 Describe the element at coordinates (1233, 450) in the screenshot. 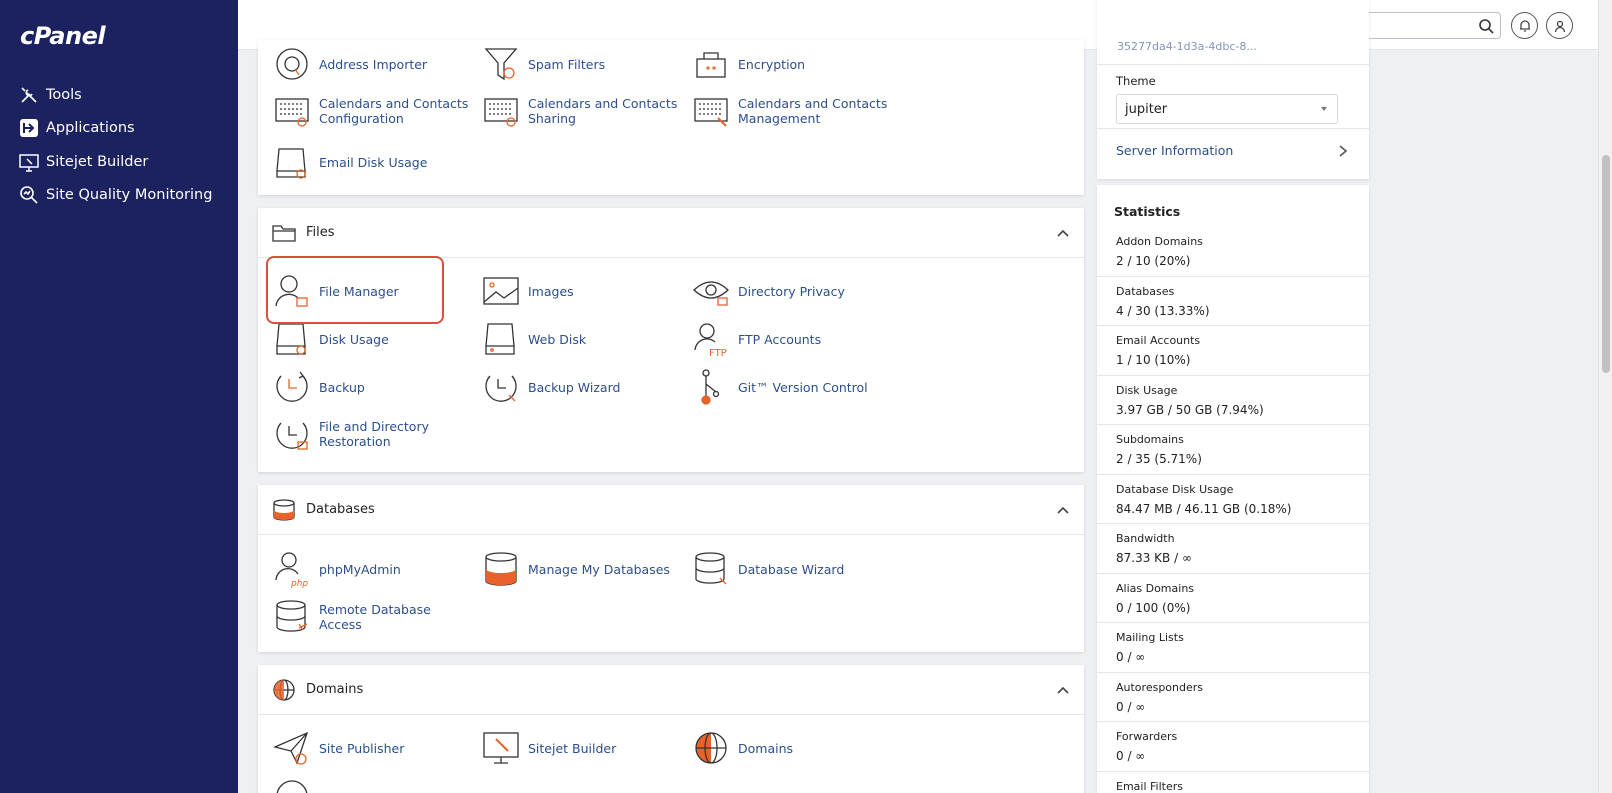

I see `stat-row: Subdomains 2 / 35 (5.71%)` at that location.